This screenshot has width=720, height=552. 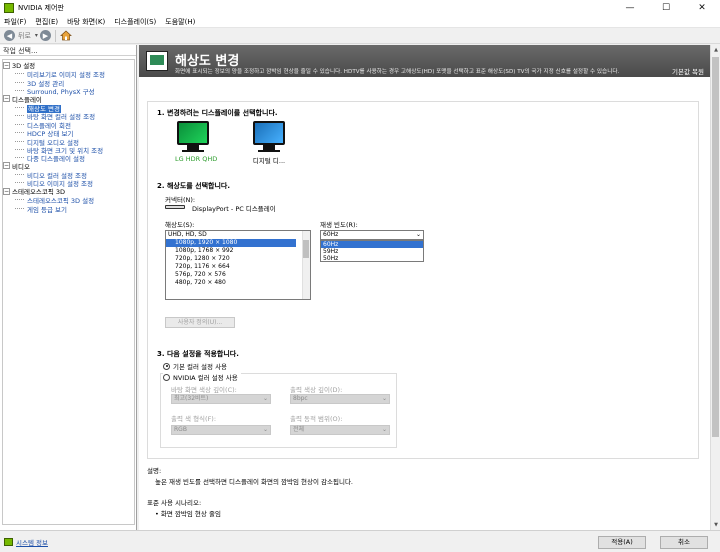 I want to click on tree-item-video-image: 비디오 이미지 설정 조정, so click(x=68, y=183).